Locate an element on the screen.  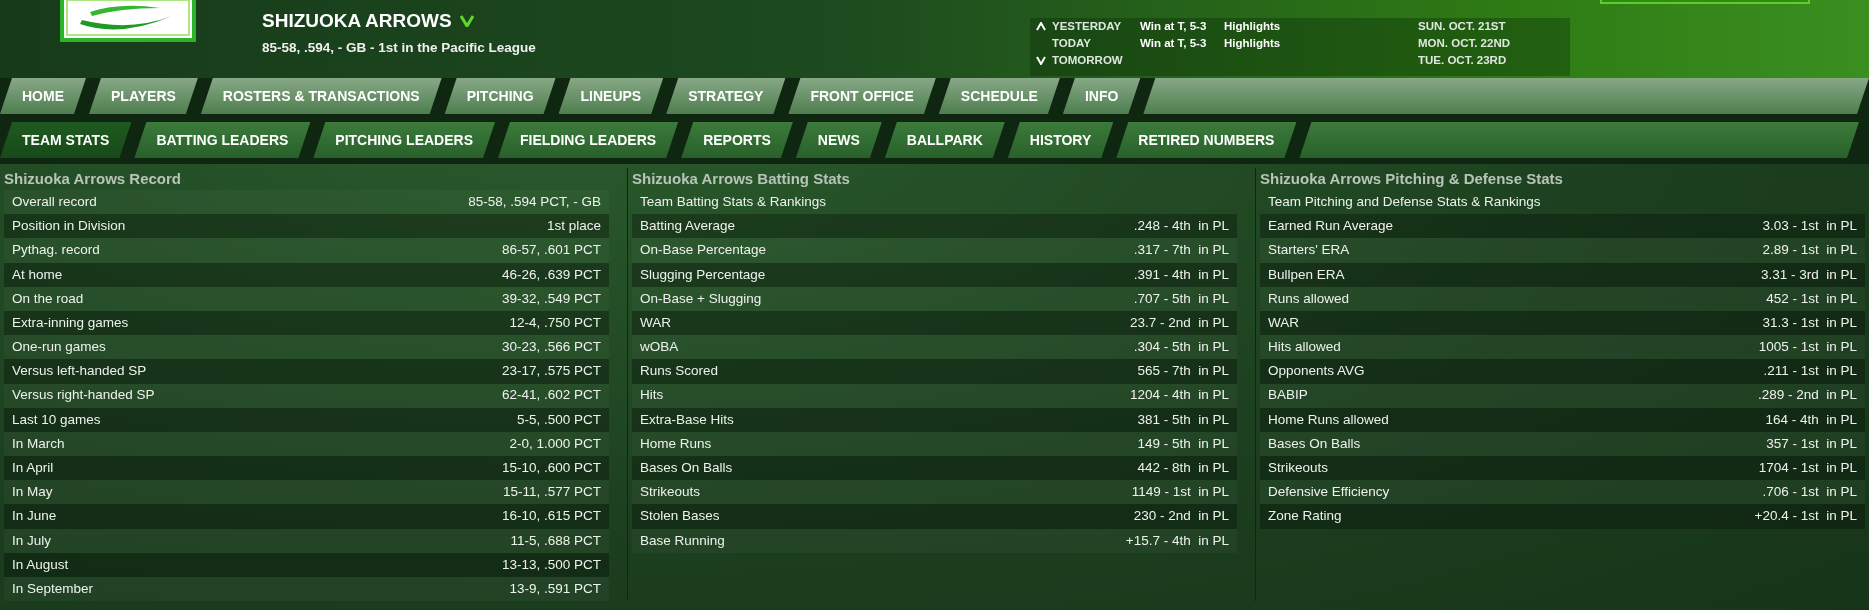
stat-label: Runs Scored is located at coordinates (679, 371).